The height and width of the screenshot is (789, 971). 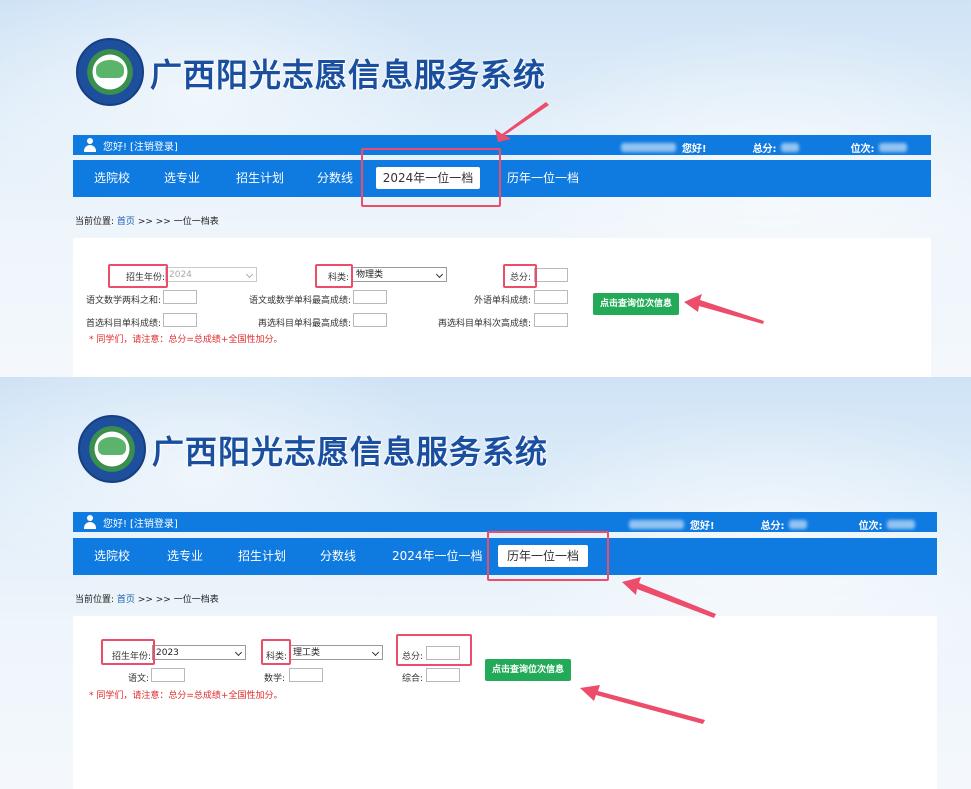 I want to click on year-select: 2023, so click(x=199, y=652).